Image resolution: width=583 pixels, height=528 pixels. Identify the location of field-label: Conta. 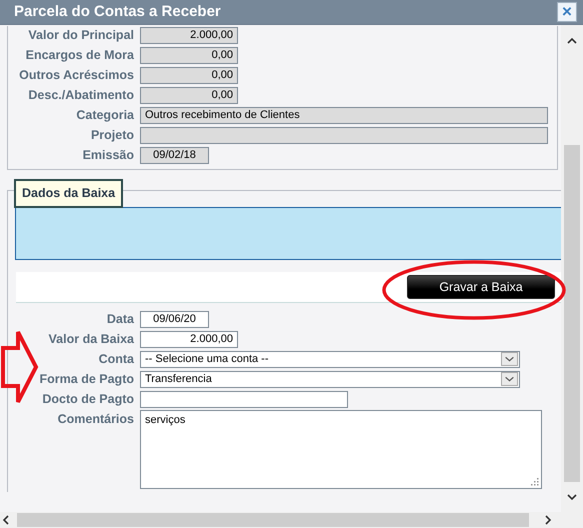
(116, 359).